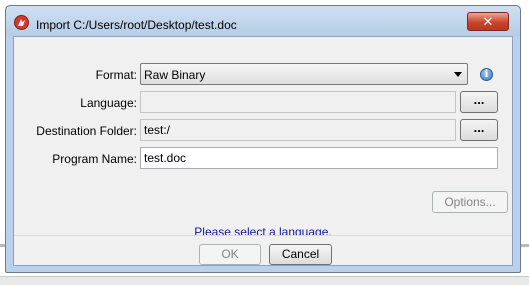  What do you see at coordinates (136, 25) in the screenshot?
I see `window-title: Import C:/Users/root/Desktop/test.doc` at bounding box center [136, 25].